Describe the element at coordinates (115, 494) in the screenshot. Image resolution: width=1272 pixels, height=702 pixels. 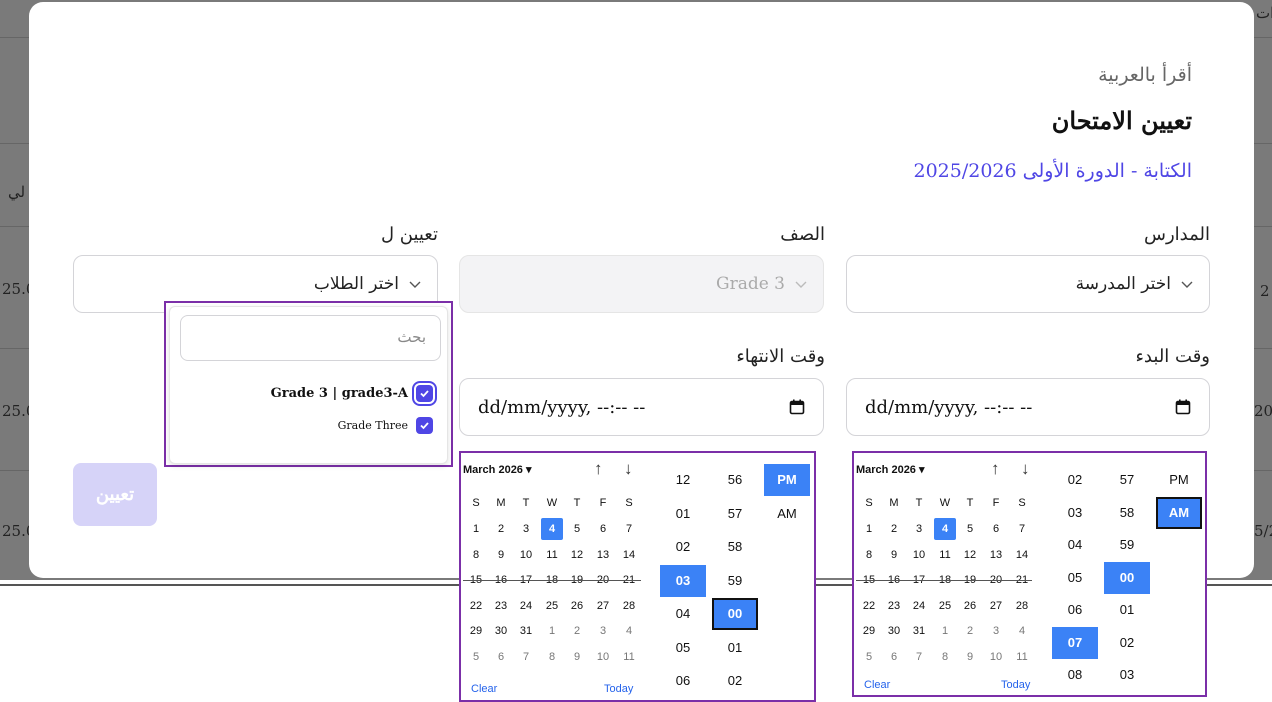
I see `assign-button: تعيين` at that location.